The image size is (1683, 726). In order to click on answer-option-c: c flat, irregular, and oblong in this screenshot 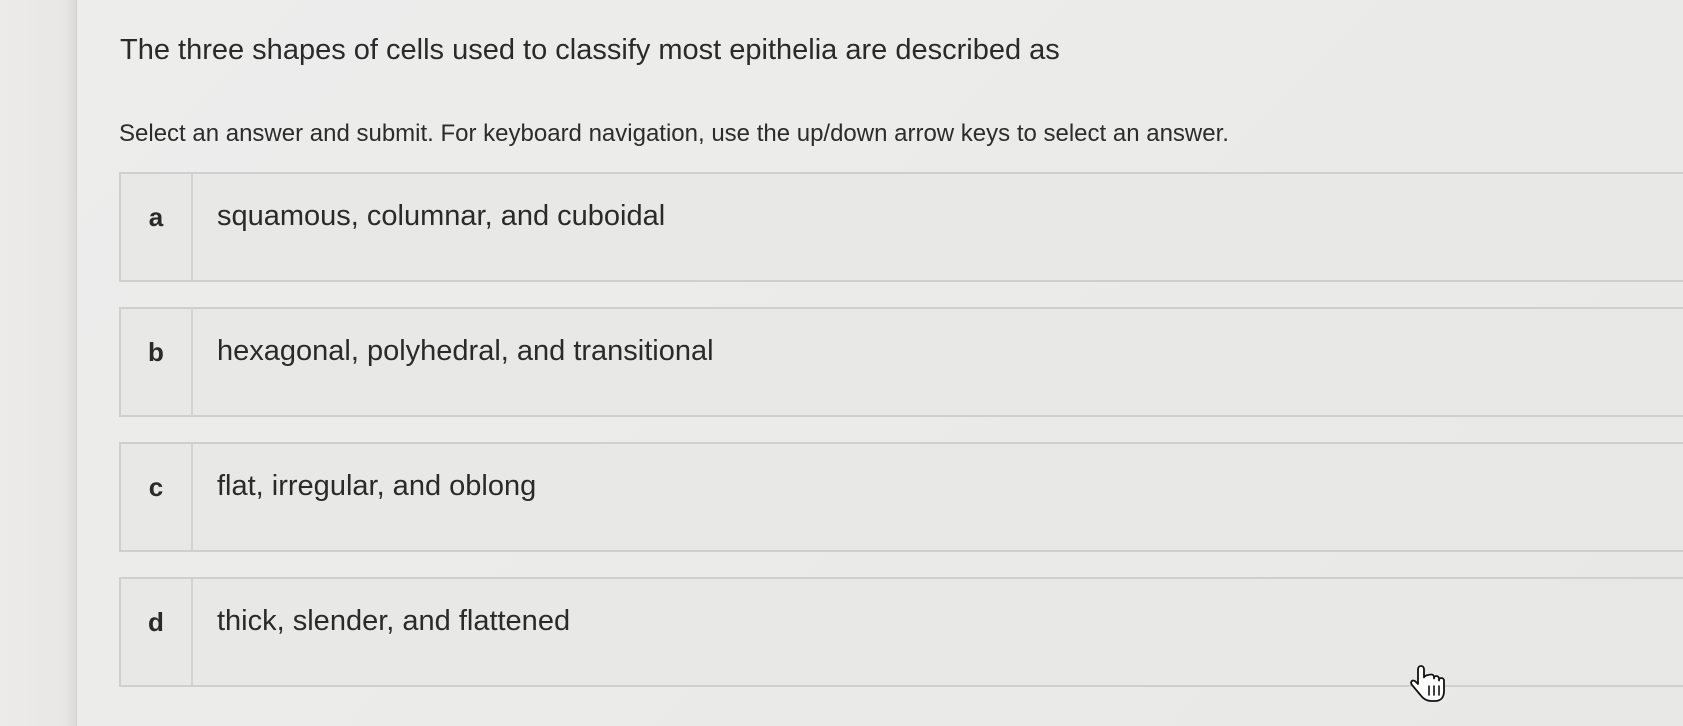, I will do `click(901, 497)`.